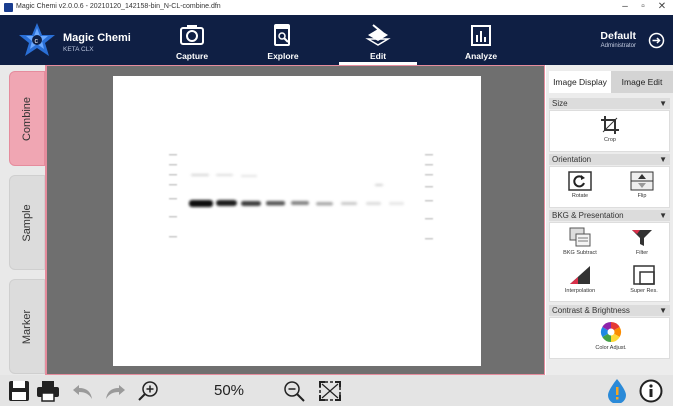  I want to click on app-icon, so click(8, 7).